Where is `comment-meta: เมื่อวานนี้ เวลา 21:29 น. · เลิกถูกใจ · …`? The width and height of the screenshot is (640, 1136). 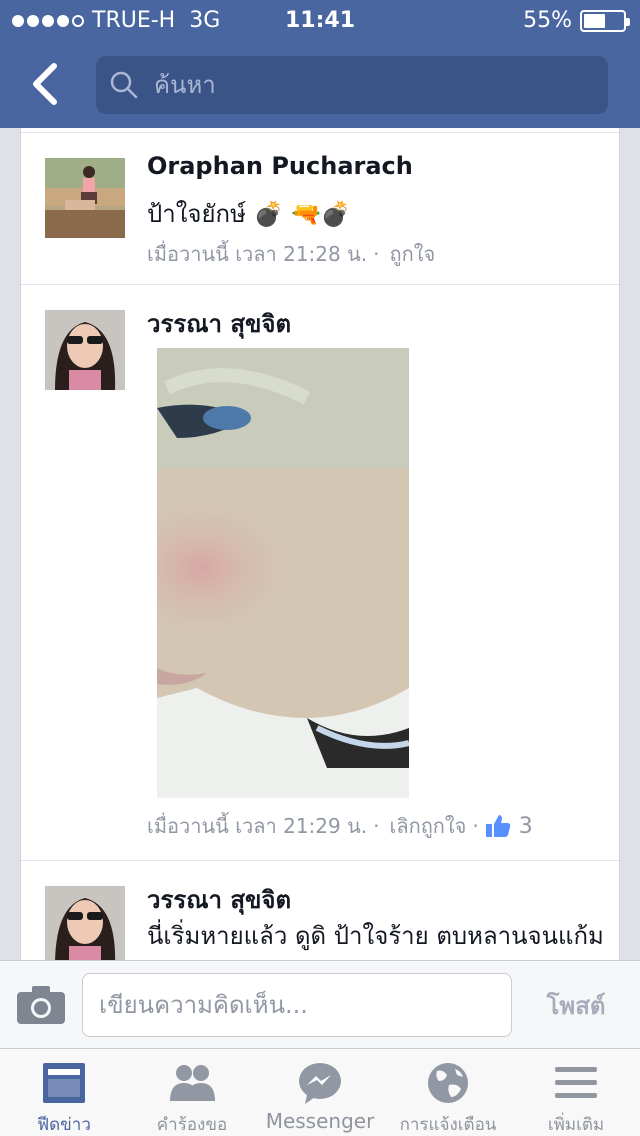
comment-meta: เมื่อวานนี้ เวลา 21:29 น. · เลิกถูกใจ · … is located at coordinates (340, 826).